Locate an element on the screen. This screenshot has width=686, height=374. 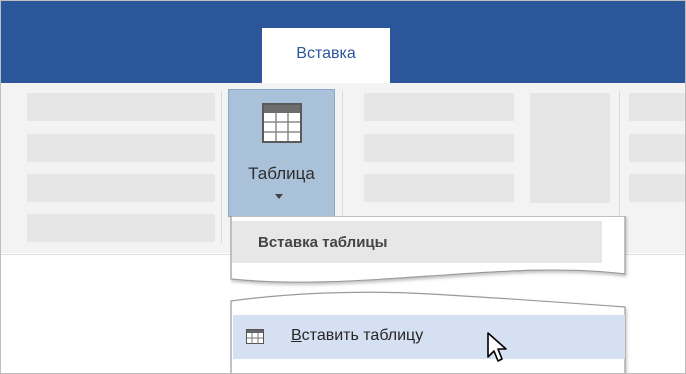
table-button: Таблица is located at coordinates (281, 153).